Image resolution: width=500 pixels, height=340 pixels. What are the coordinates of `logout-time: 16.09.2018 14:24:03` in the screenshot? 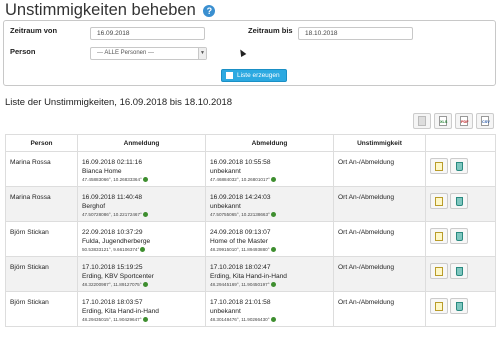 It's located at (240, 197).